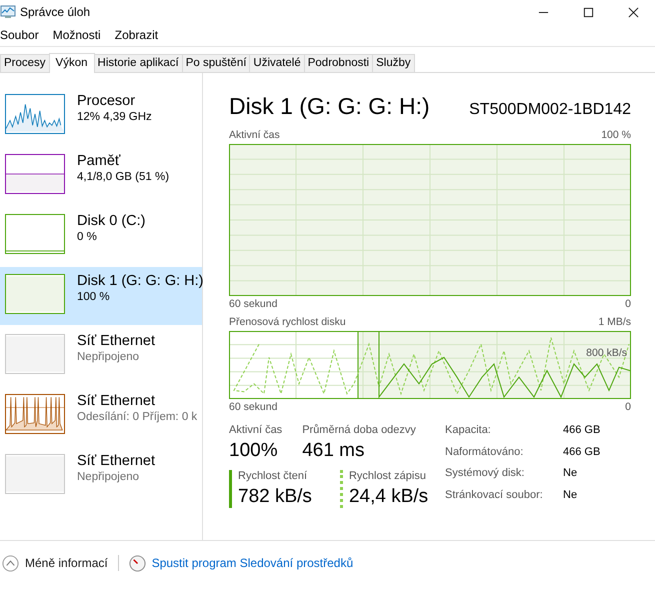 The image size is (655, 591). What do you see at coordinates (255, 430) in the screenshot?
I see `stat-label: Aktivní čas` at bounding box center [255, 430].